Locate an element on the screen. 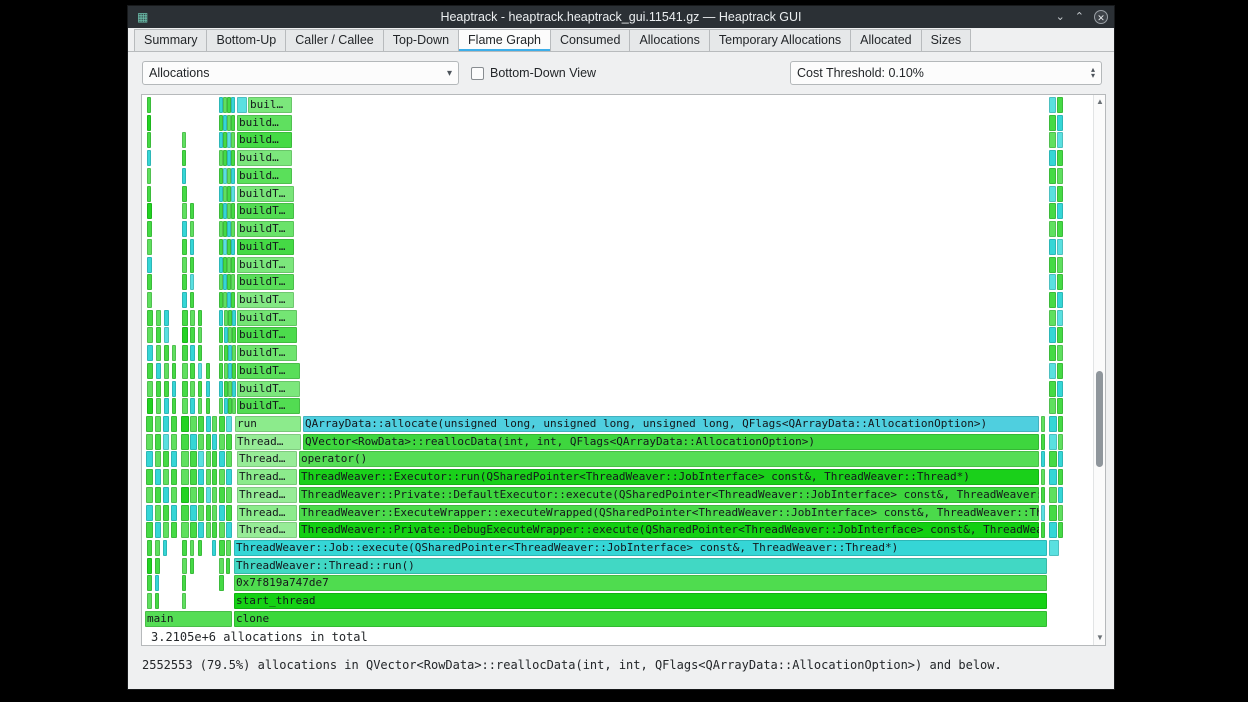 The height and width of the screenshot is (702, 1248). tab-temporary-allocations: Temporary Allocations is located at coordinates (780, 40).